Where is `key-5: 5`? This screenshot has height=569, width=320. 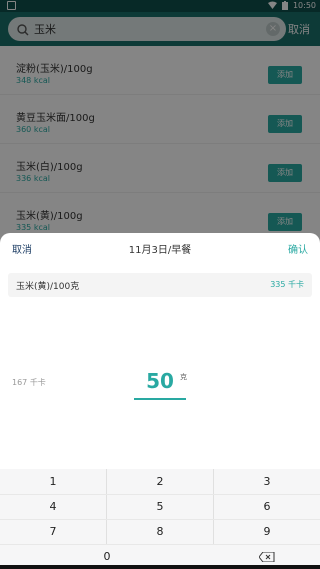
key-5: 5 is located at coordinates (160, 506).